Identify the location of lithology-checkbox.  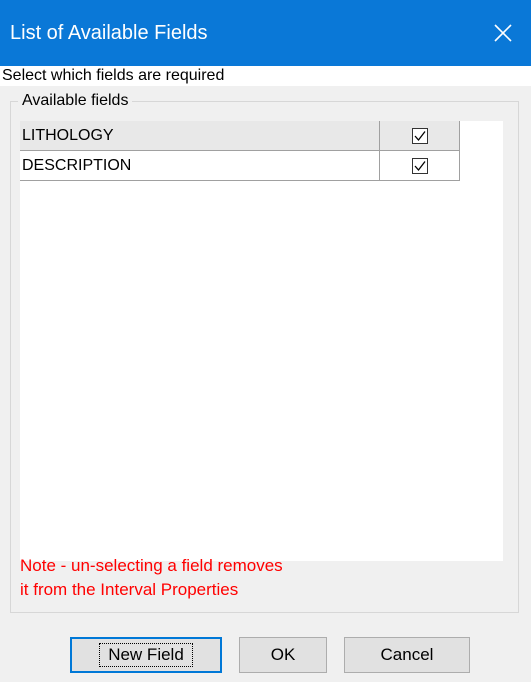
(419, 135).